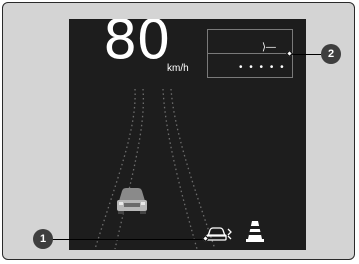  Describe the element at coordinates (178, 68) in the screenshot. I see `speed-unit: km/h` at that location.